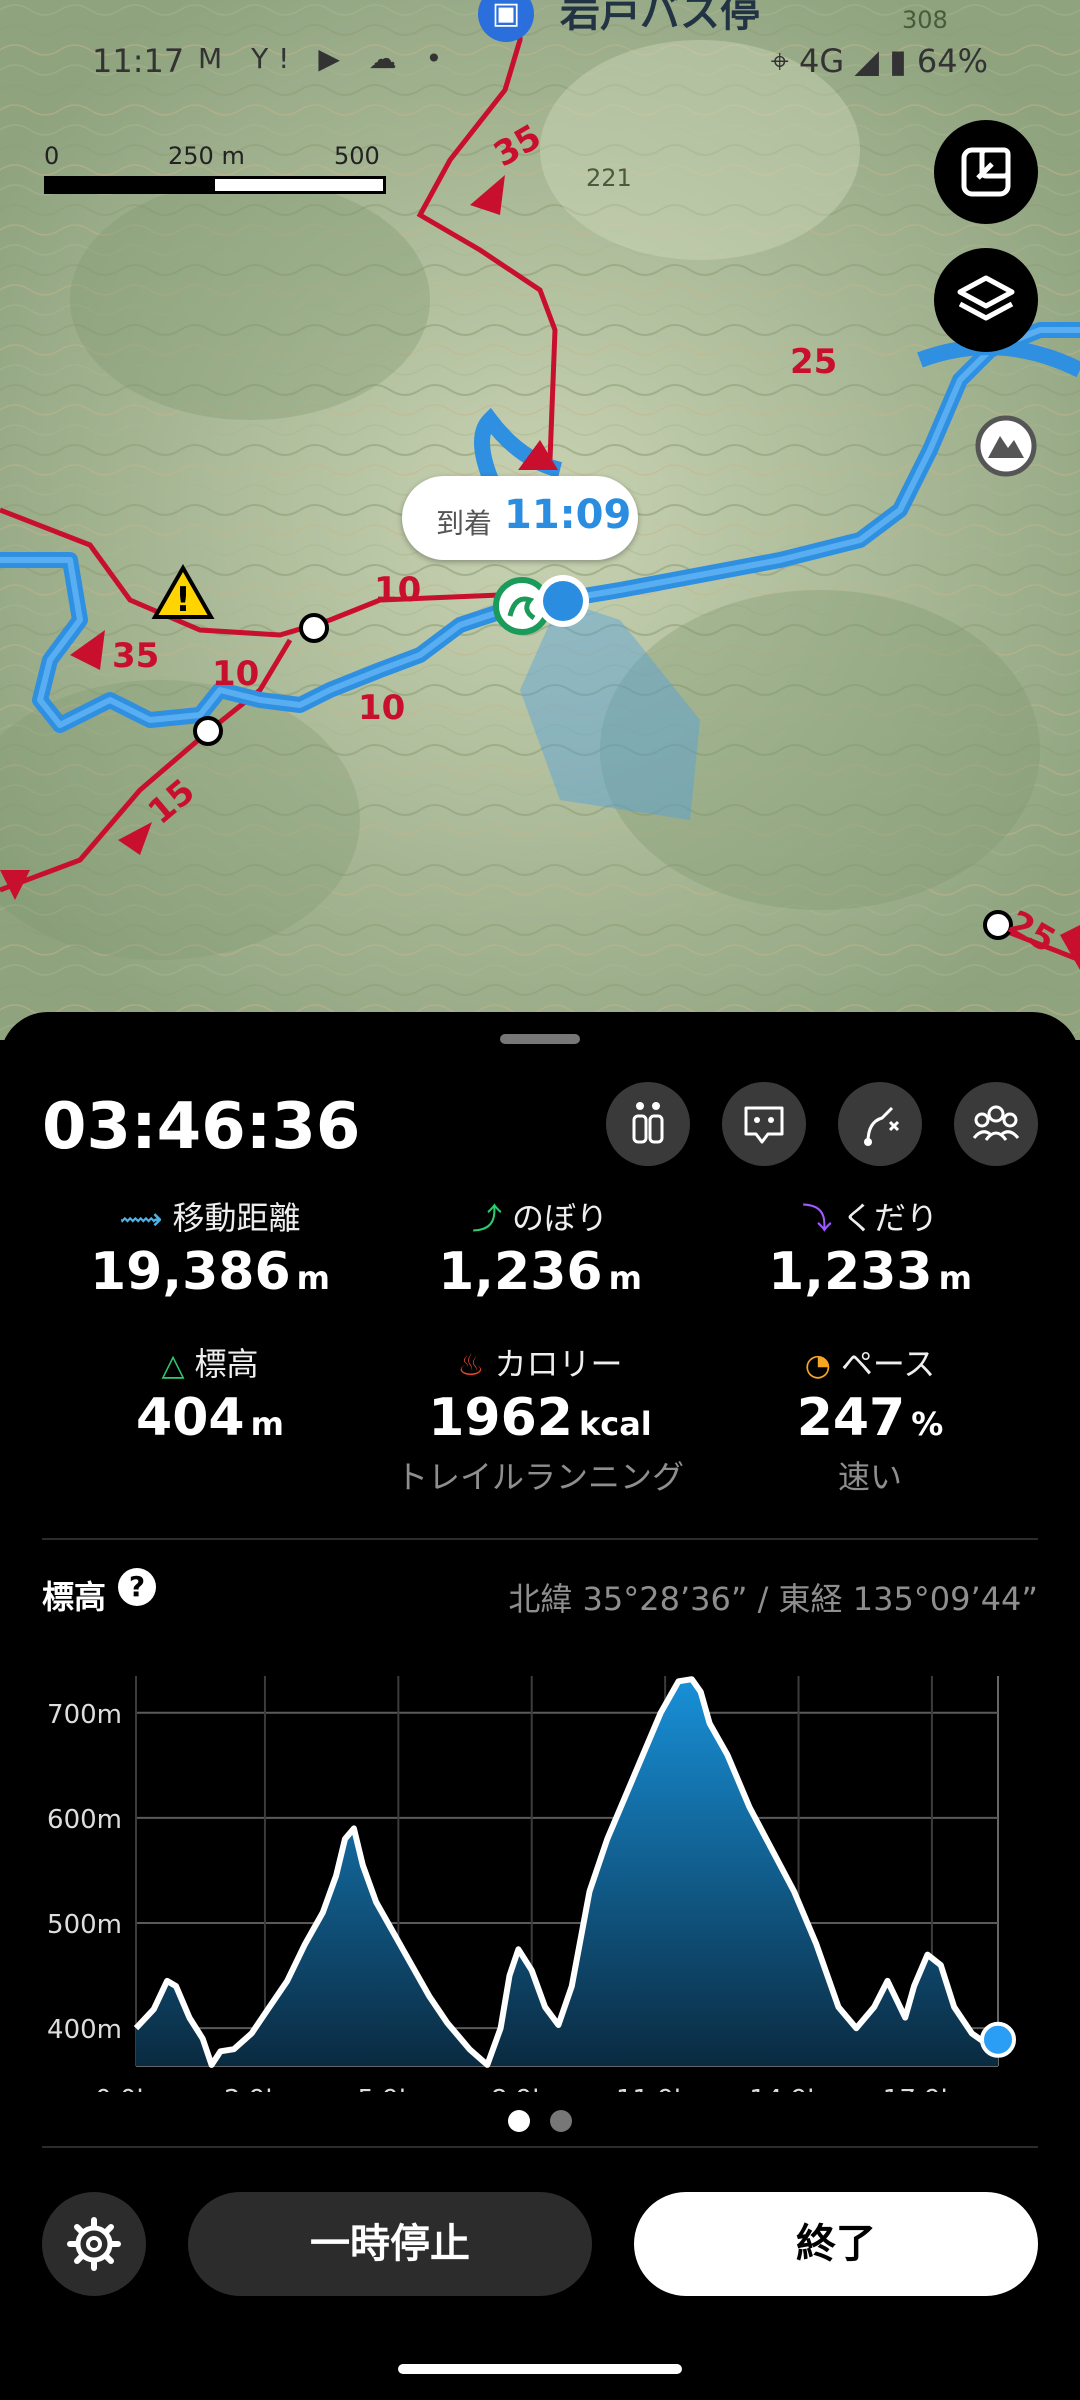 The height and width of the screenshot is (2400, 1080). What do you see at coordinates (540, 1039) in the screenshot?
I see `drag-handle` at bounding box center [540, 1039].